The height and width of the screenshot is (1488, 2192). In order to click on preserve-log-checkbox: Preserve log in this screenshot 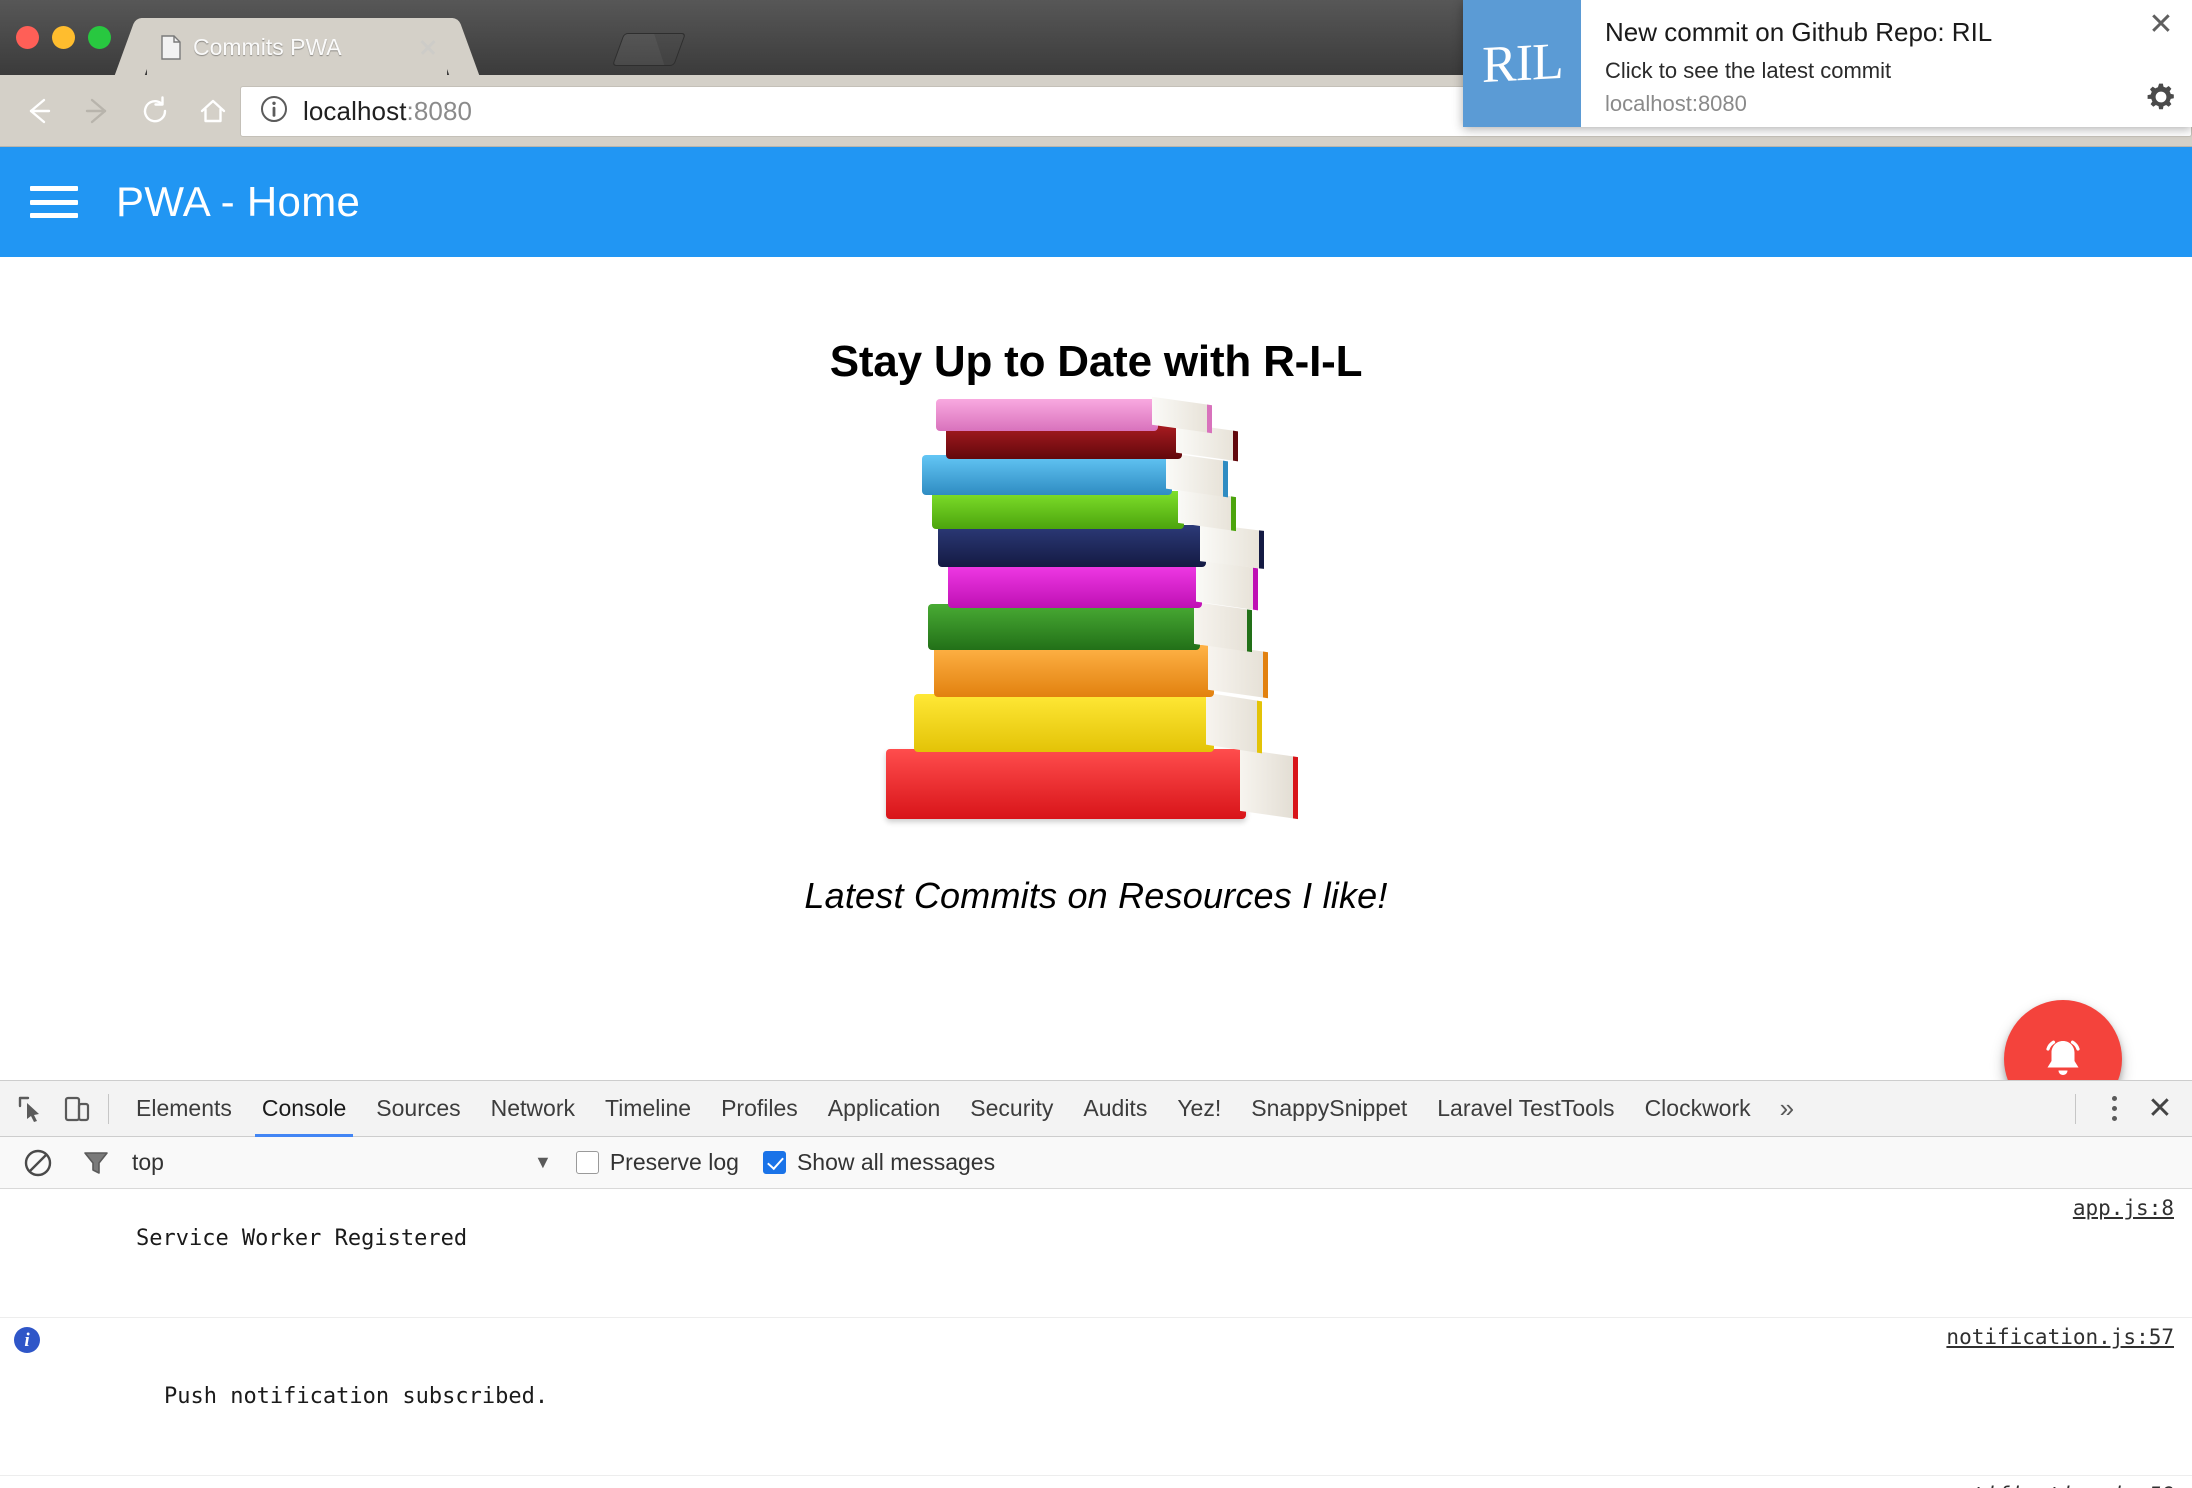, I will do `click(657, 1162)`.